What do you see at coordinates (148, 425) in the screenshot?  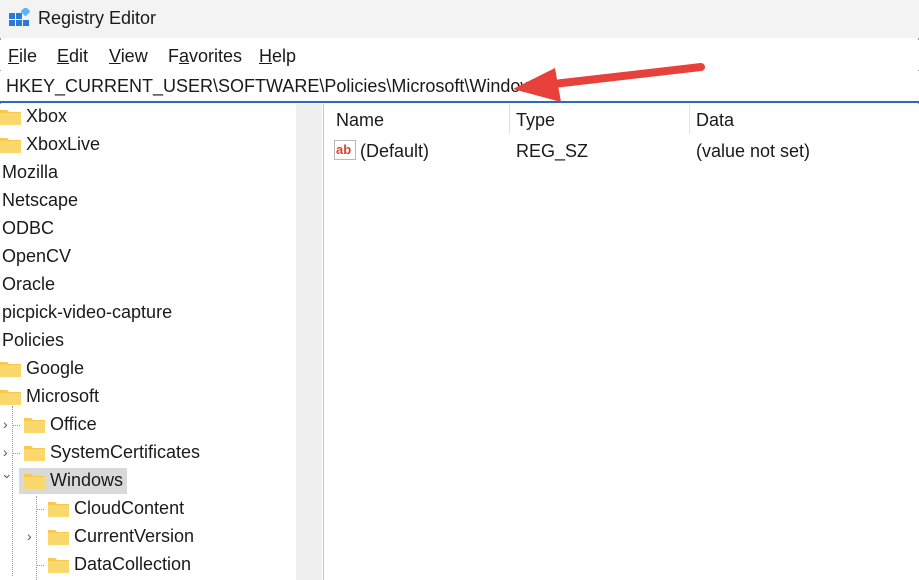 I see `tree-node-office: › Office` at bounding box center [148, 425].